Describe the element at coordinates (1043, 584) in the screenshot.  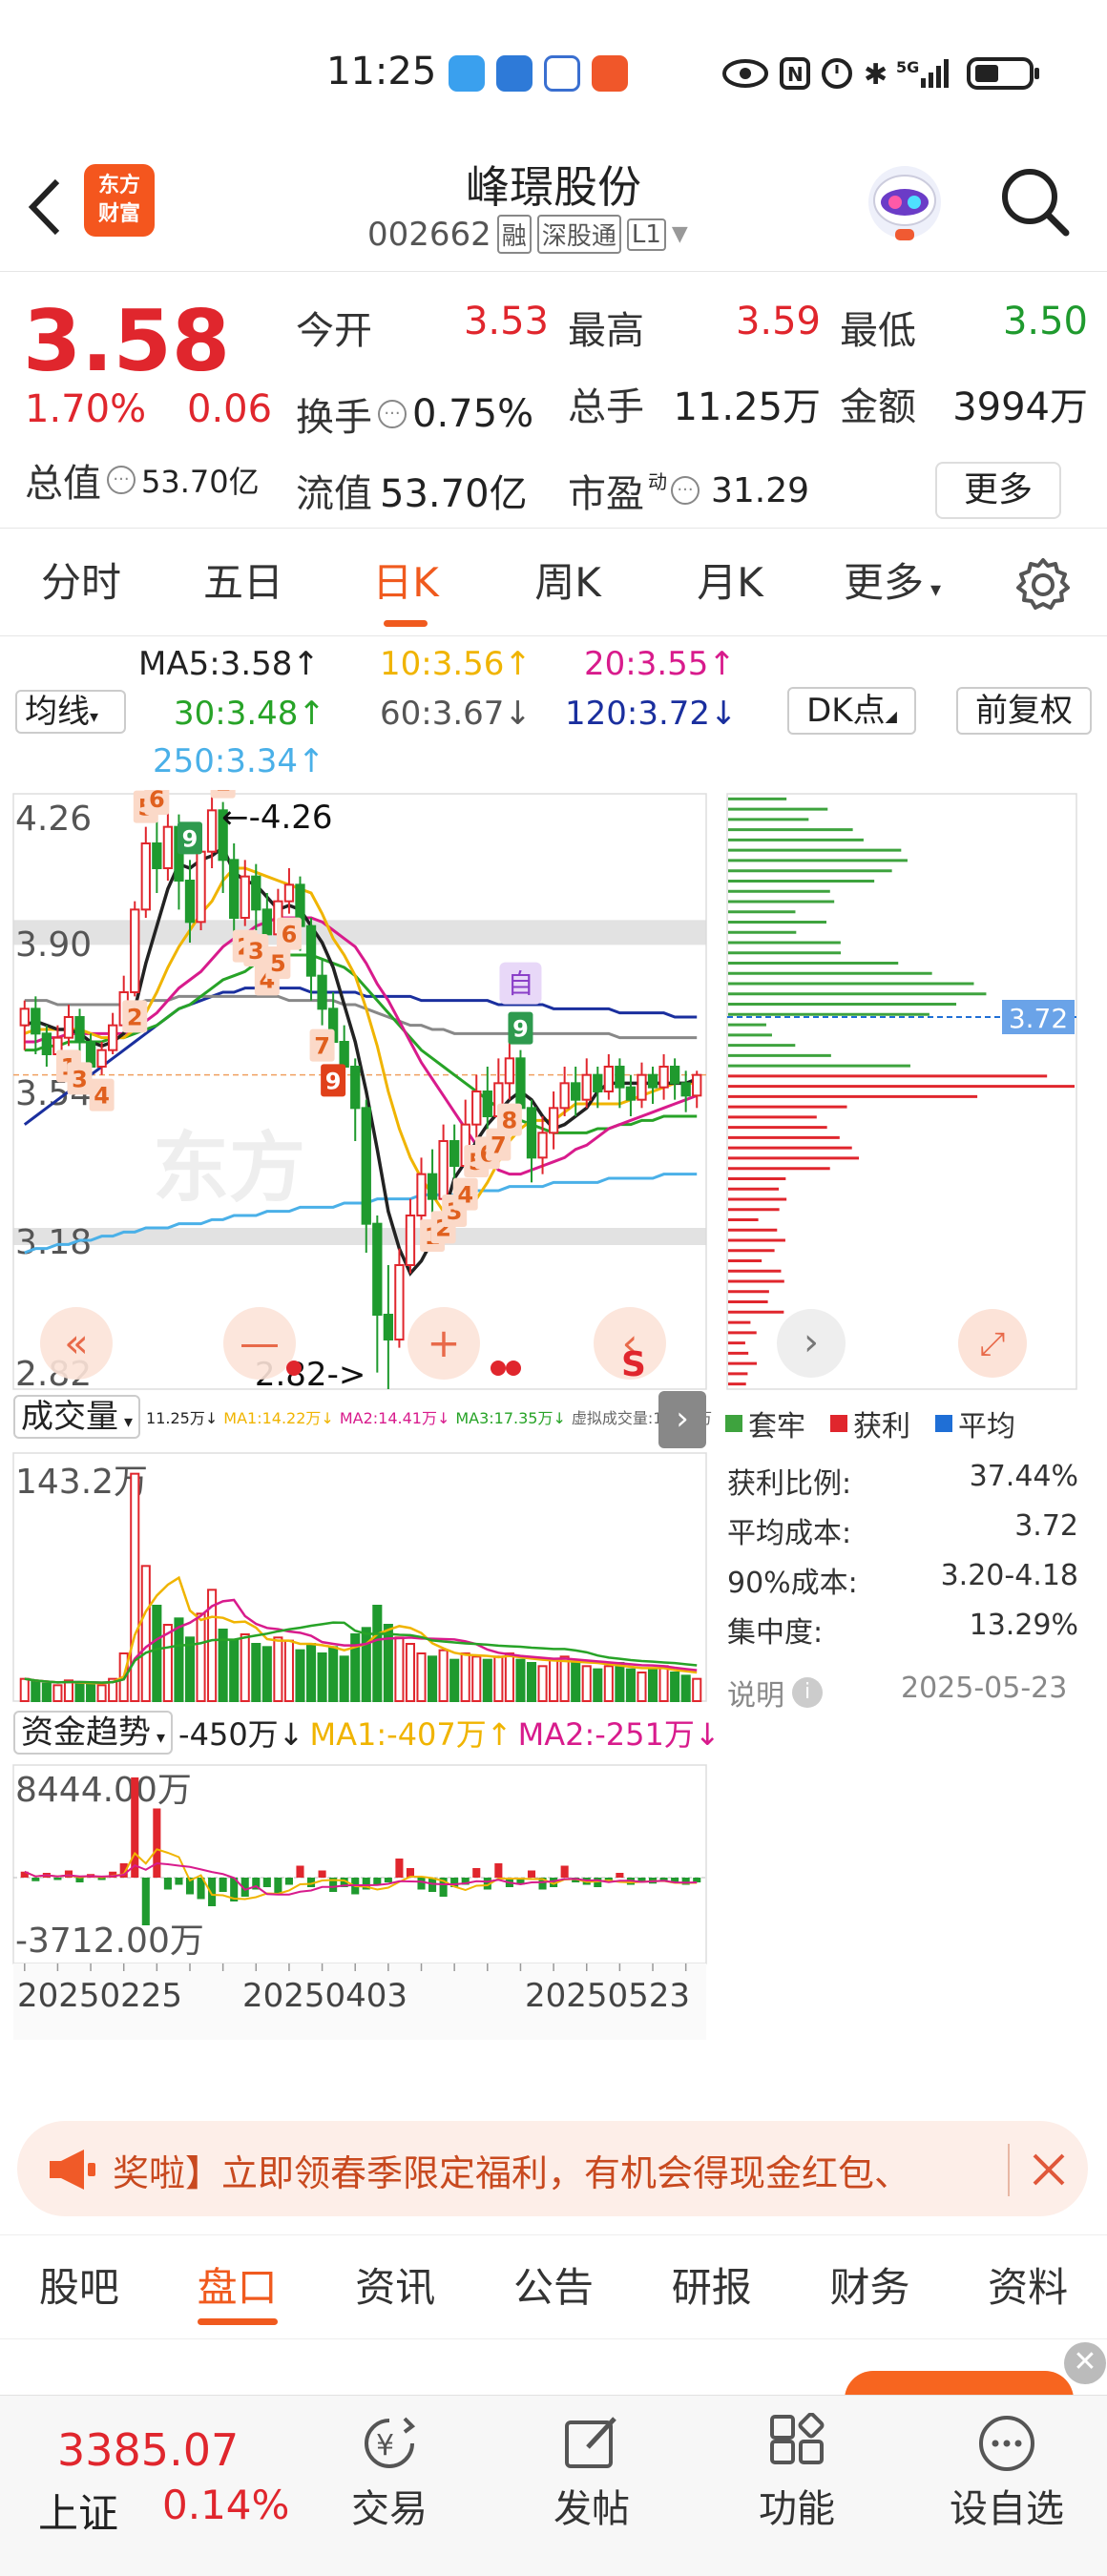
I see `settings-gear-icon` at that location.